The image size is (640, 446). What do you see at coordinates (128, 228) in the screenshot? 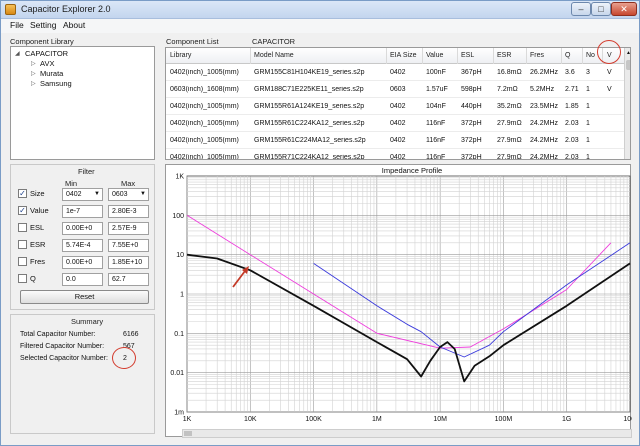
I see `esl-max-input: 2.57E-9` at bounding box center [128, 228].